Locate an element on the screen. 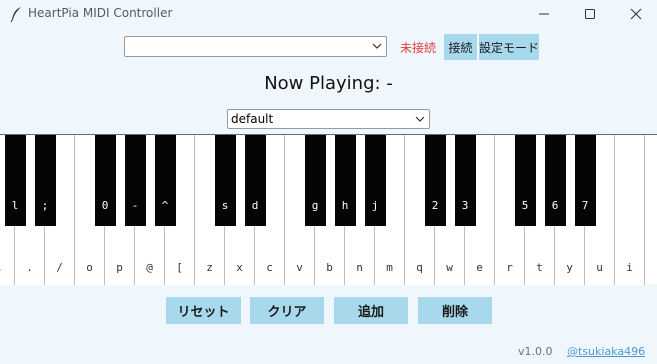  reset-button: リセット is located at coordinates (203, 310).